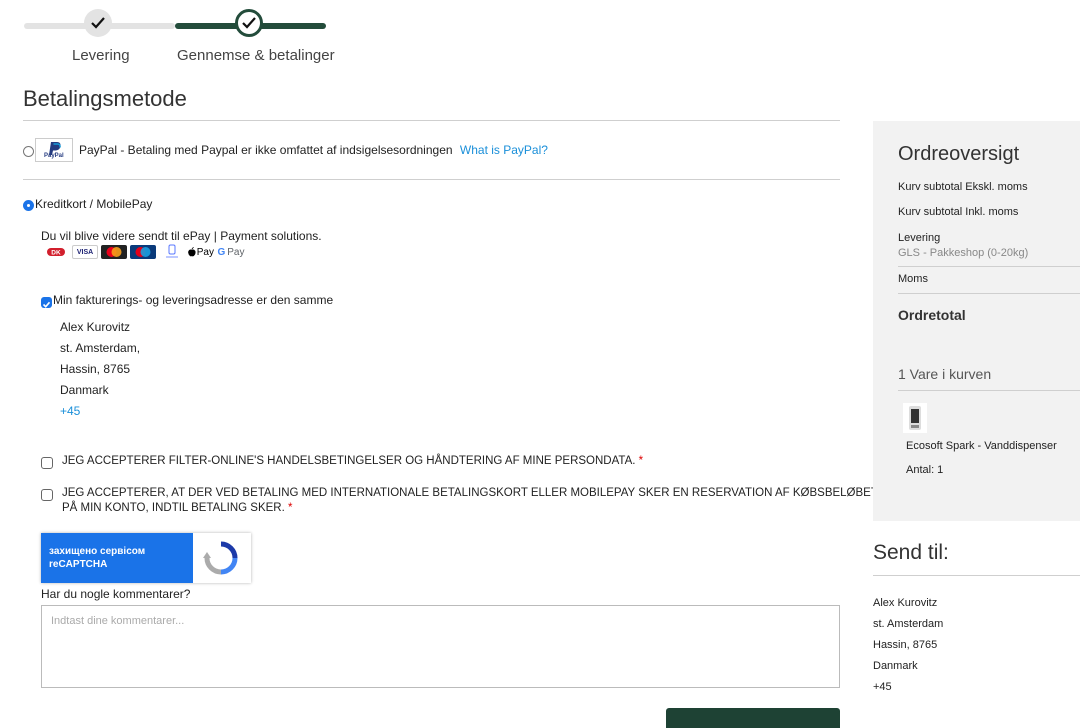 The height and width of the screenshot is (728, 1080). What do you see at coordinates (47, 463) in the screenshot?
I see `accept-terms-checkbox` at bounding box center [47, 463].